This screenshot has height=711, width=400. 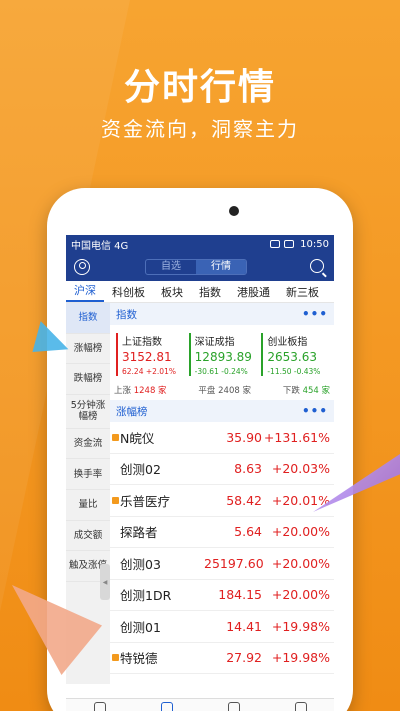 What do you see at coordinates (149, 371) in the screenshot?
I see `index-change: 62.24 +2.01%` at bounding box center [149, 371].